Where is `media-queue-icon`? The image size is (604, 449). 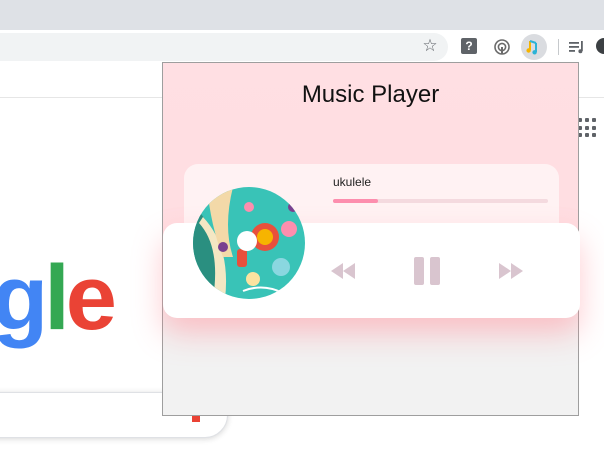
media-queue-icon is located at coordinates (577, 47).